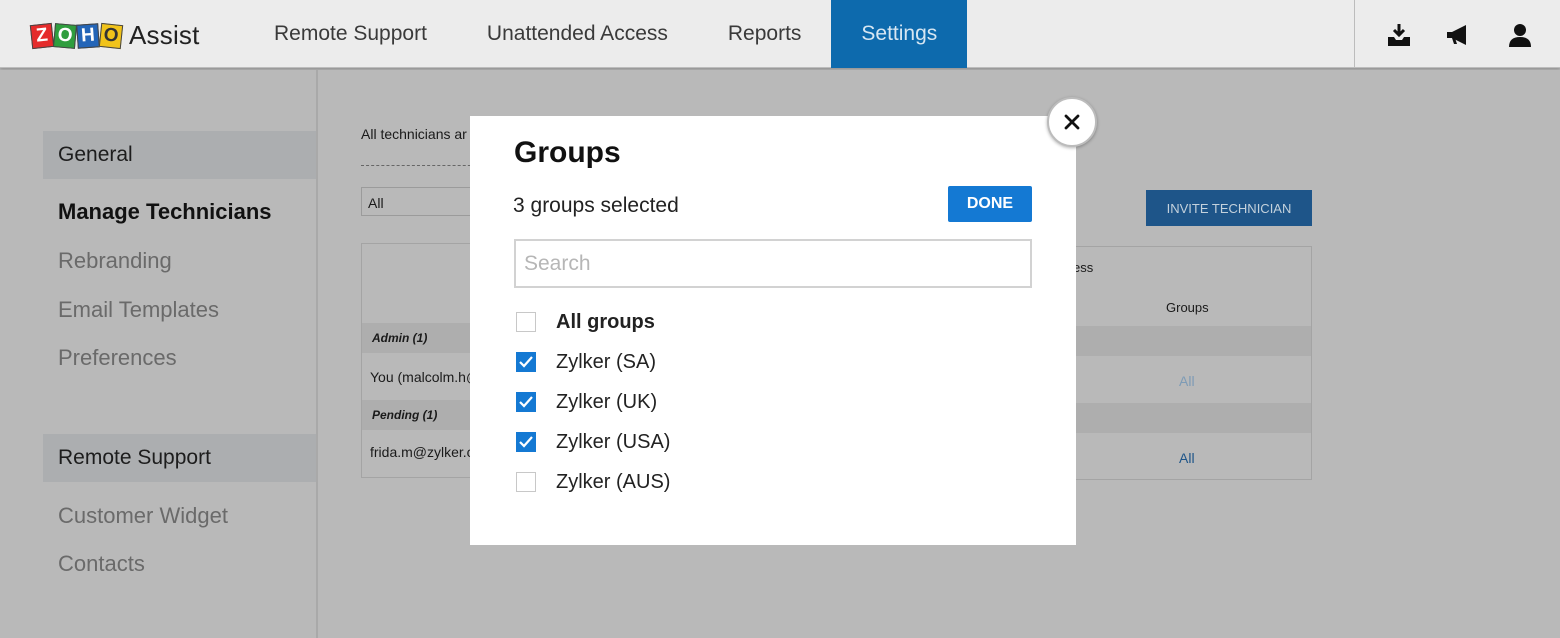 The width and height of the screenshot is (1560, 638). I want to click on technician-filter-select: All, so click(421, 201).